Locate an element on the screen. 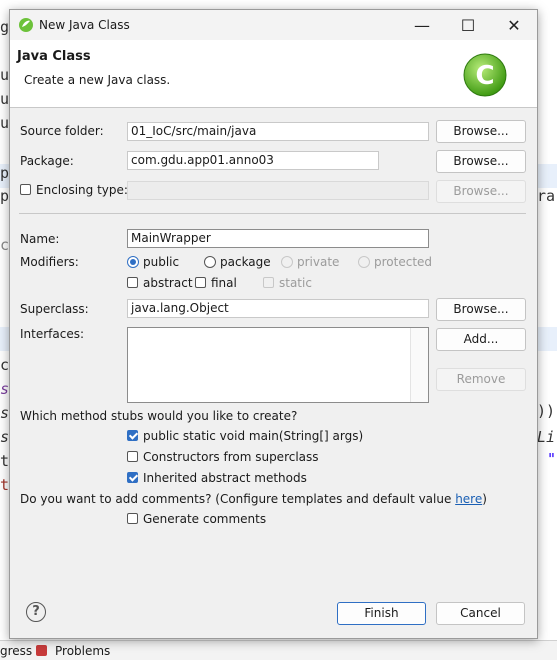 This screenshot has height=660, width=557. maximize-icon: ☐ is located at coordinates (468, 25).